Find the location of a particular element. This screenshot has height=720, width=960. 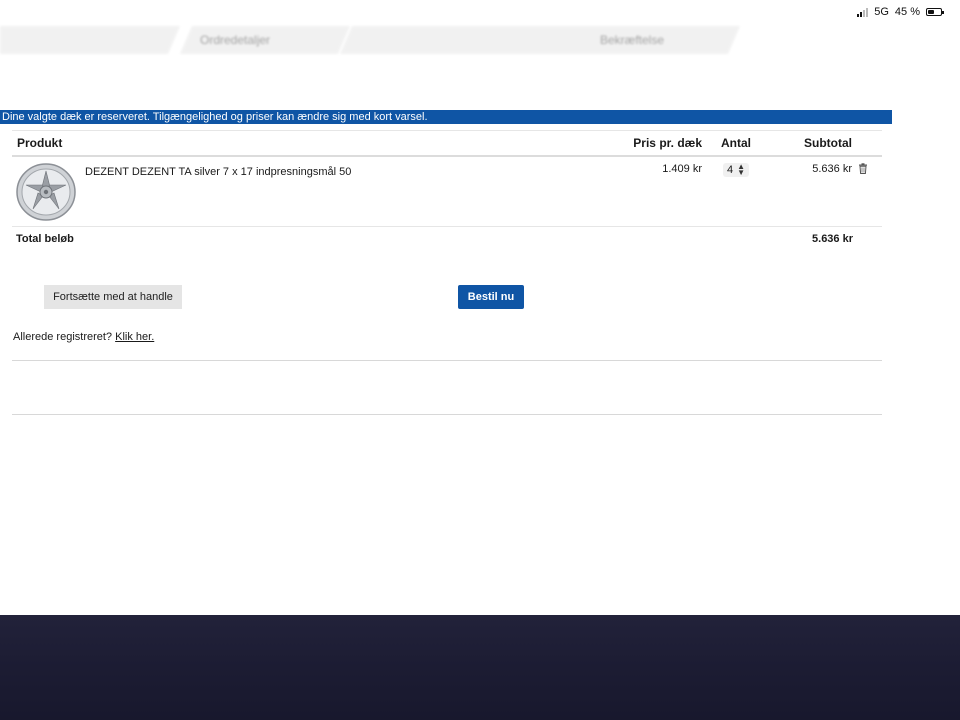

order-now-button: Bestil nu is located at coordinates (491, 297).